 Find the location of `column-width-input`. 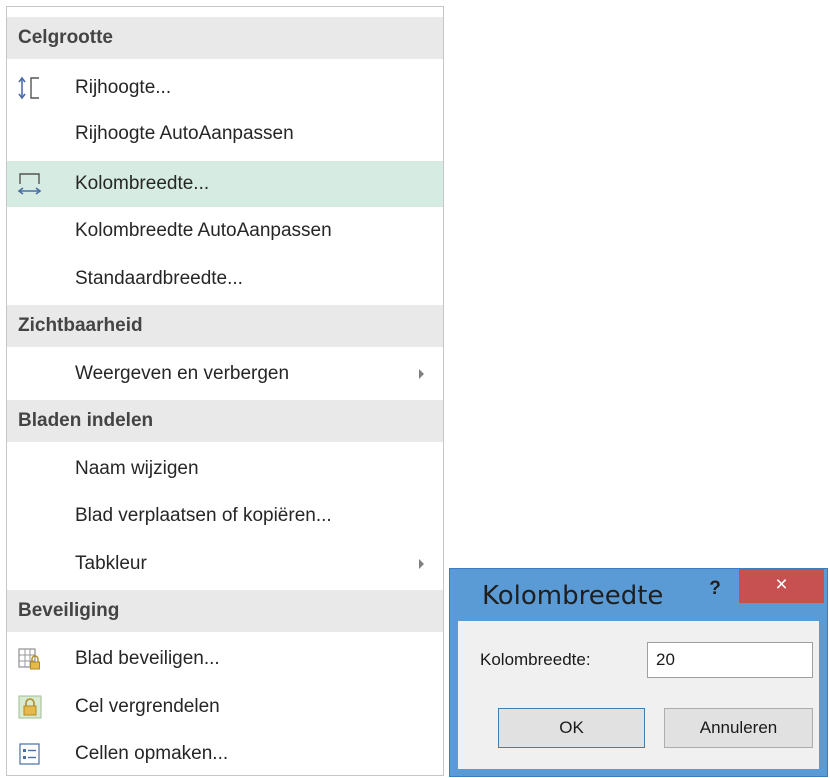

column-width-input is located at coordinates (730, 660).